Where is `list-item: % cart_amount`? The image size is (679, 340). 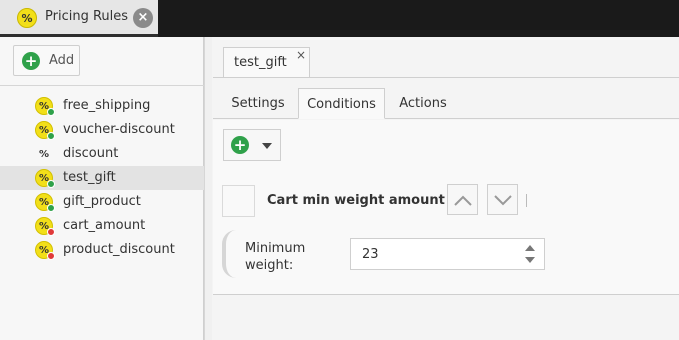
list-item: % cart_amount is located at coordinates (102, 226).